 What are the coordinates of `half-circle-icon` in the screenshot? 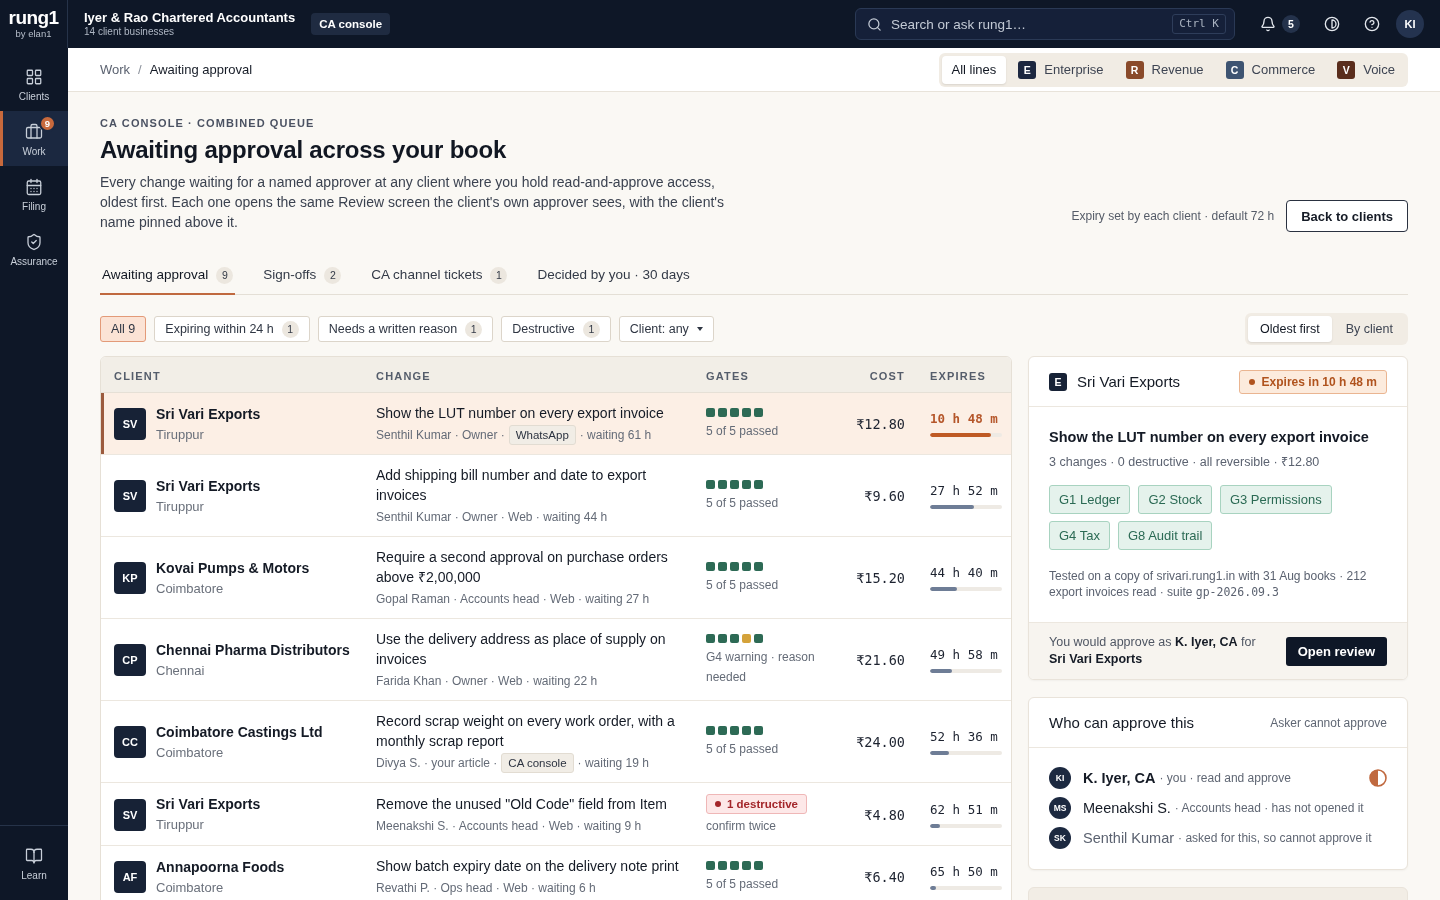 It's located at (1378, 778).